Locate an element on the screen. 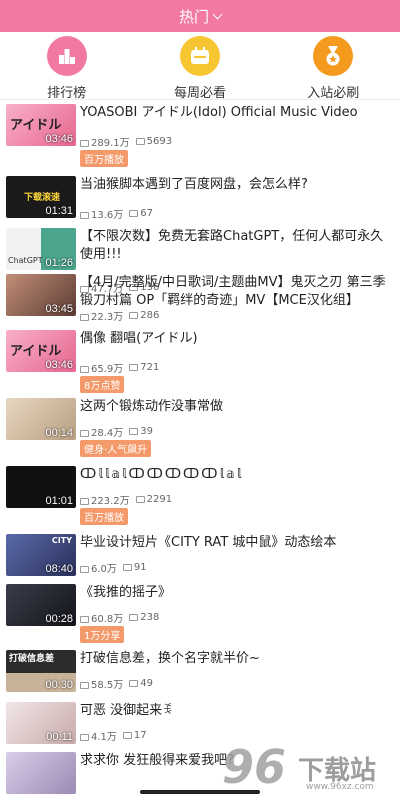 Image resolution: width=400 pixels, height=800 pixels. shortcut-ranking: 排行榜 is located at coordinates (67, 68).